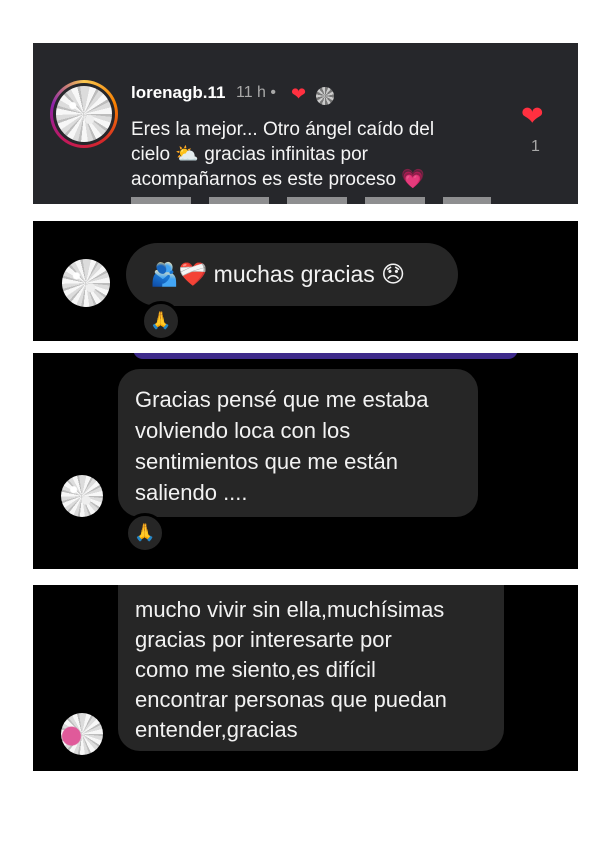 This screenshot has height=845, width=605. What do you see at coordinates (325, 96) in the screenshot?
I see `author-avatar-small` at bounding box center [325, 96].